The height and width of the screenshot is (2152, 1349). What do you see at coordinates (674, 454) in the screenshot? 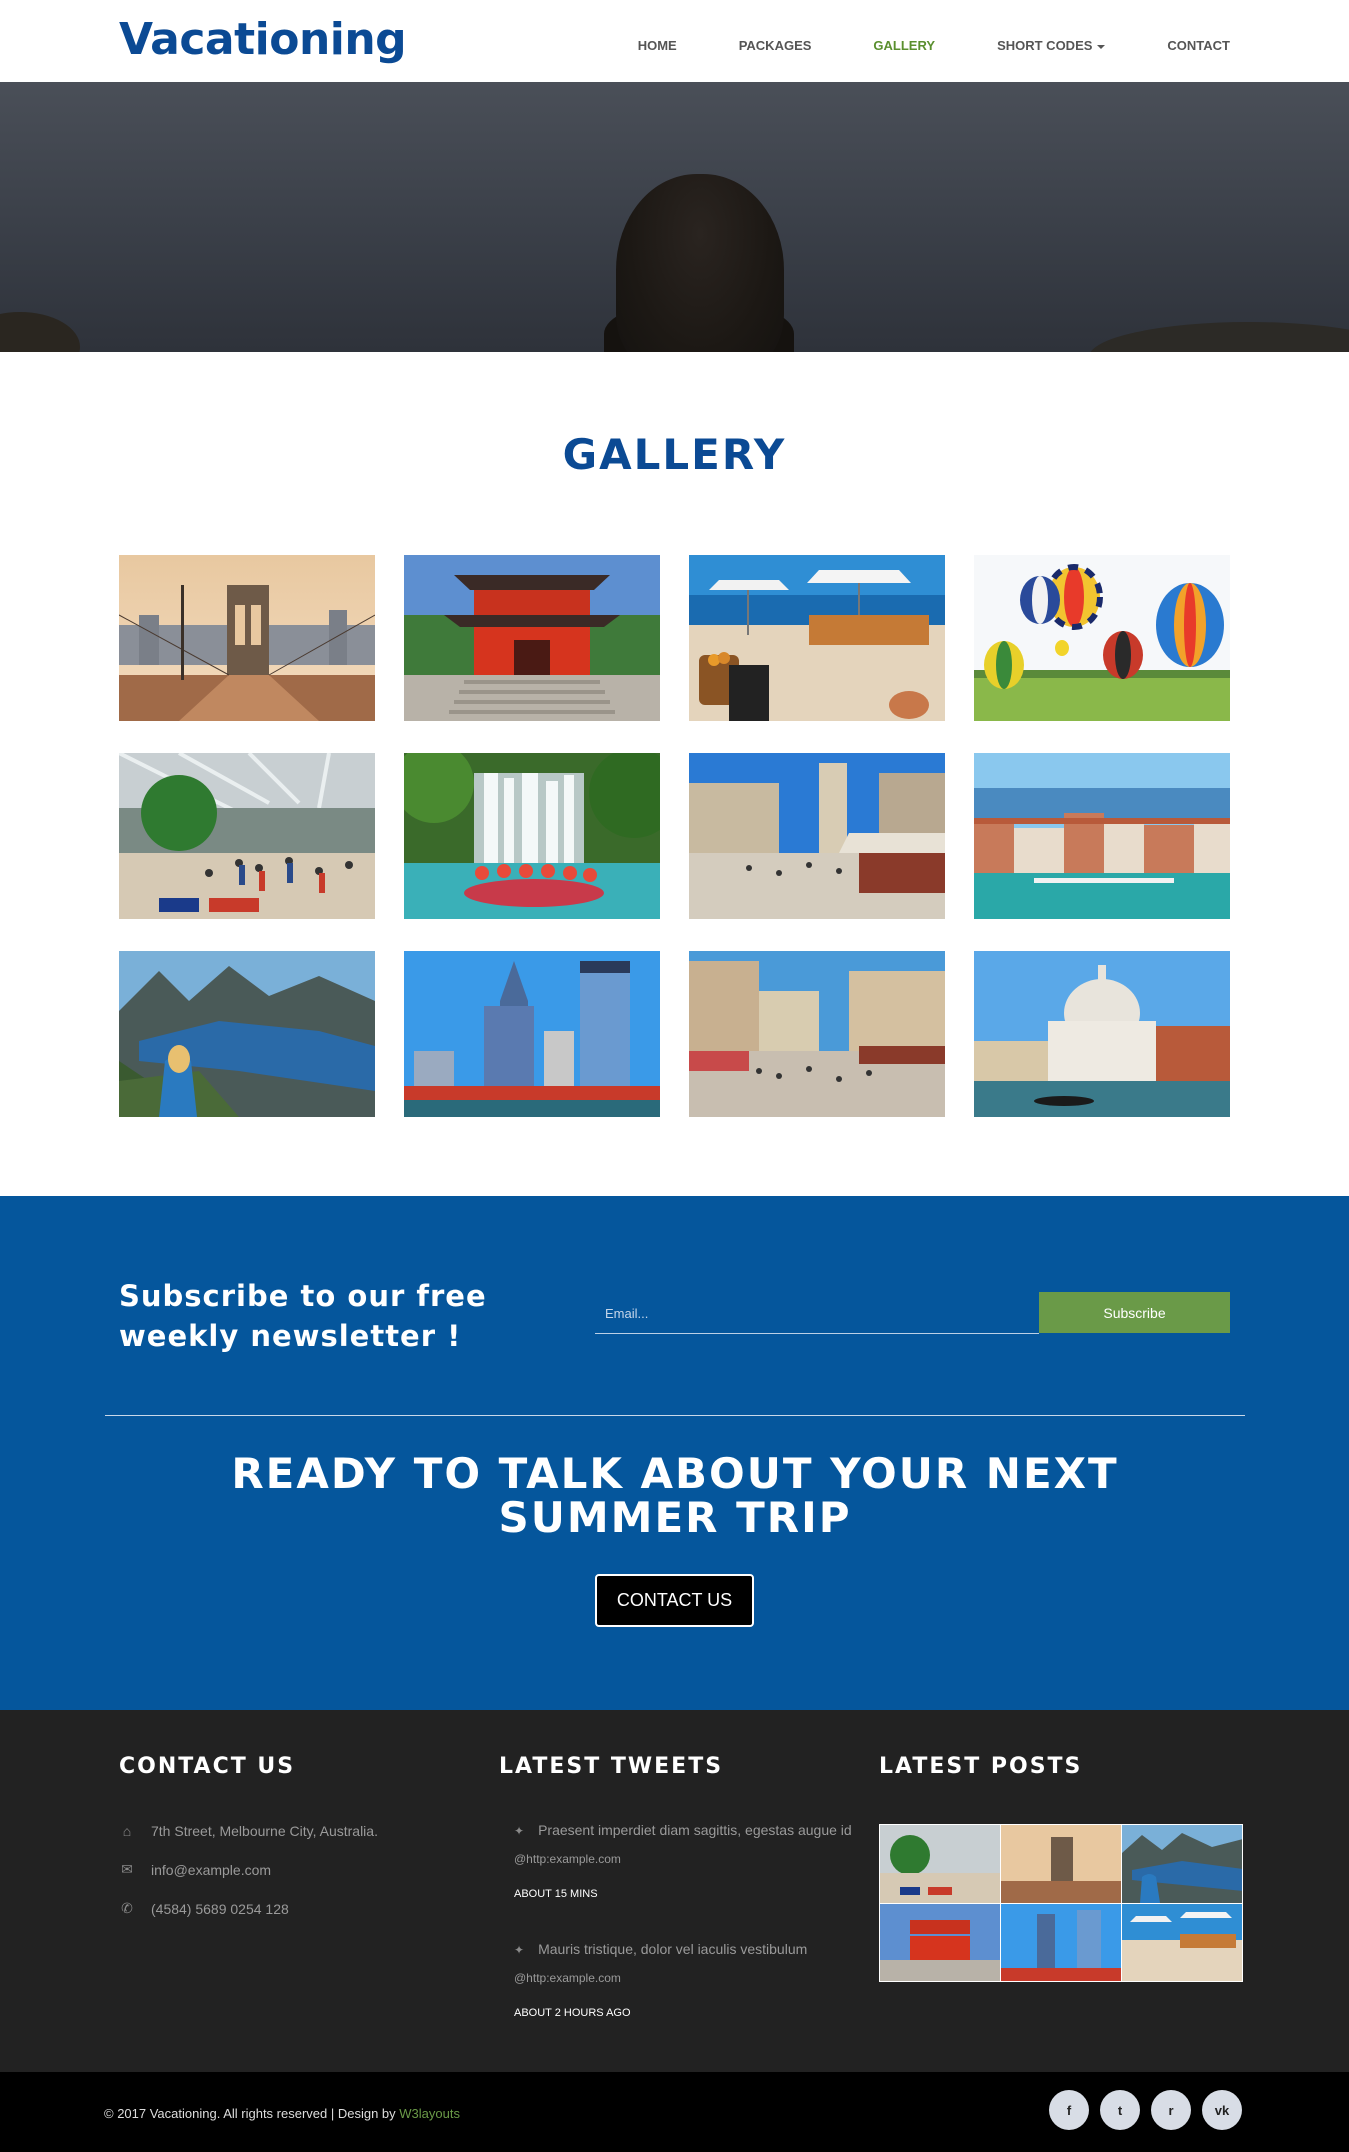
I see `gallery-title: GALLERY` at bounding box center [674, 454].